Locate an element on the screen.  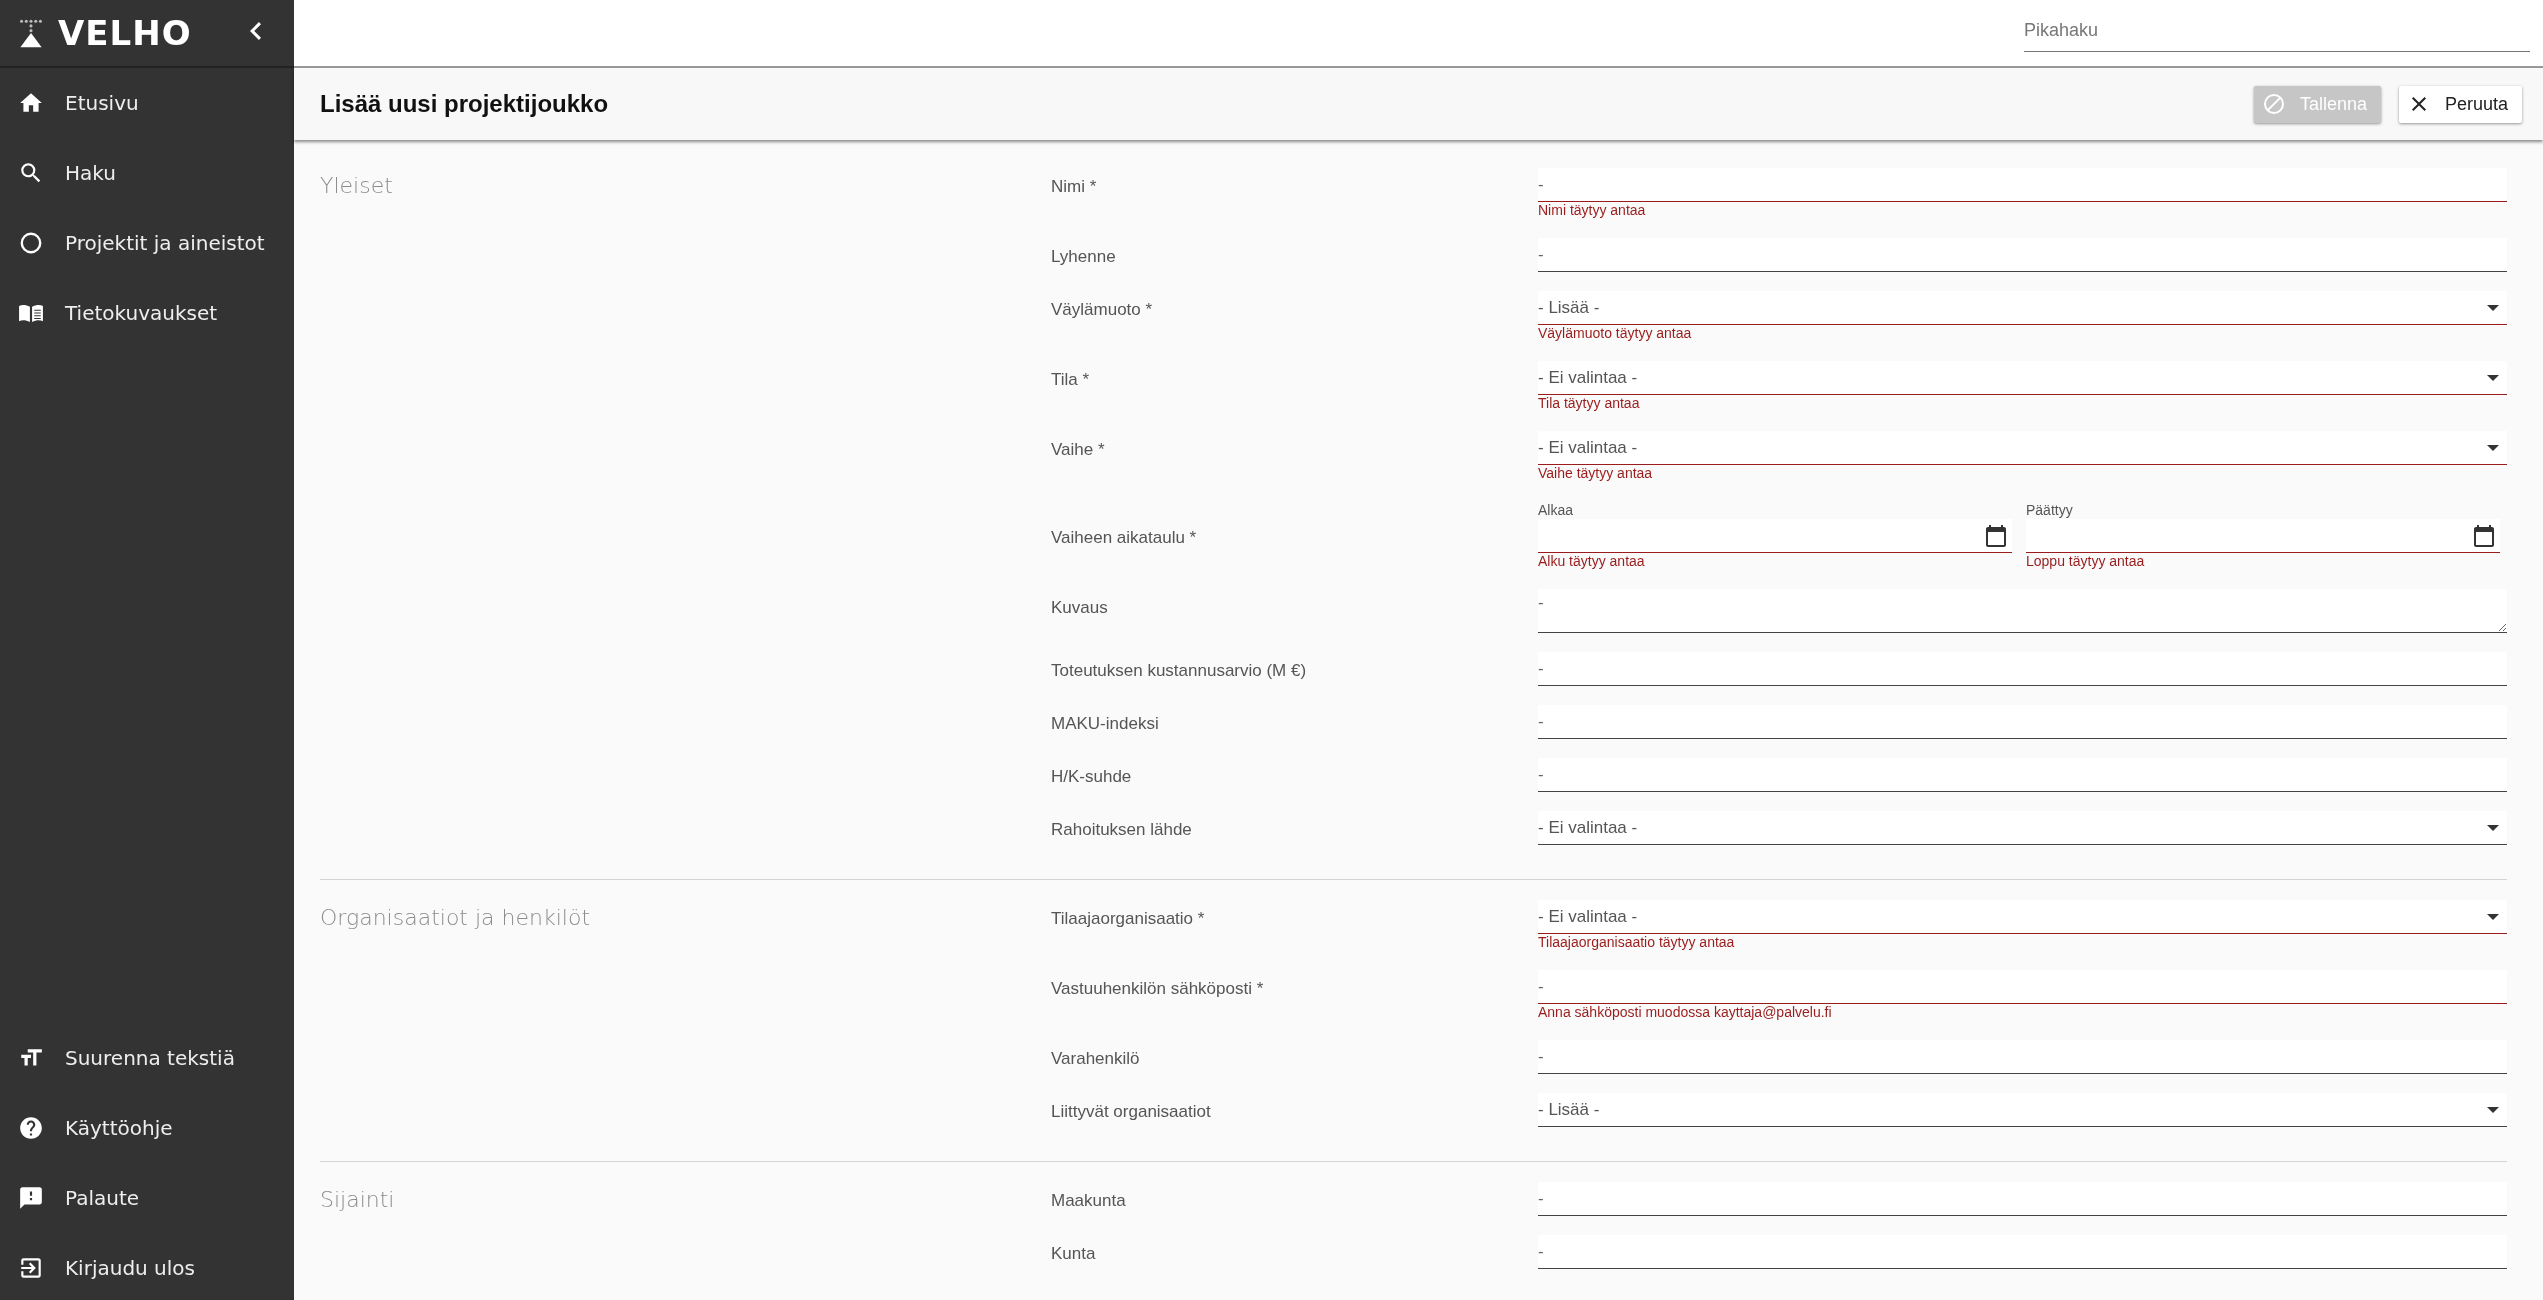
exit-icon is located at coordinates (31, 1268).